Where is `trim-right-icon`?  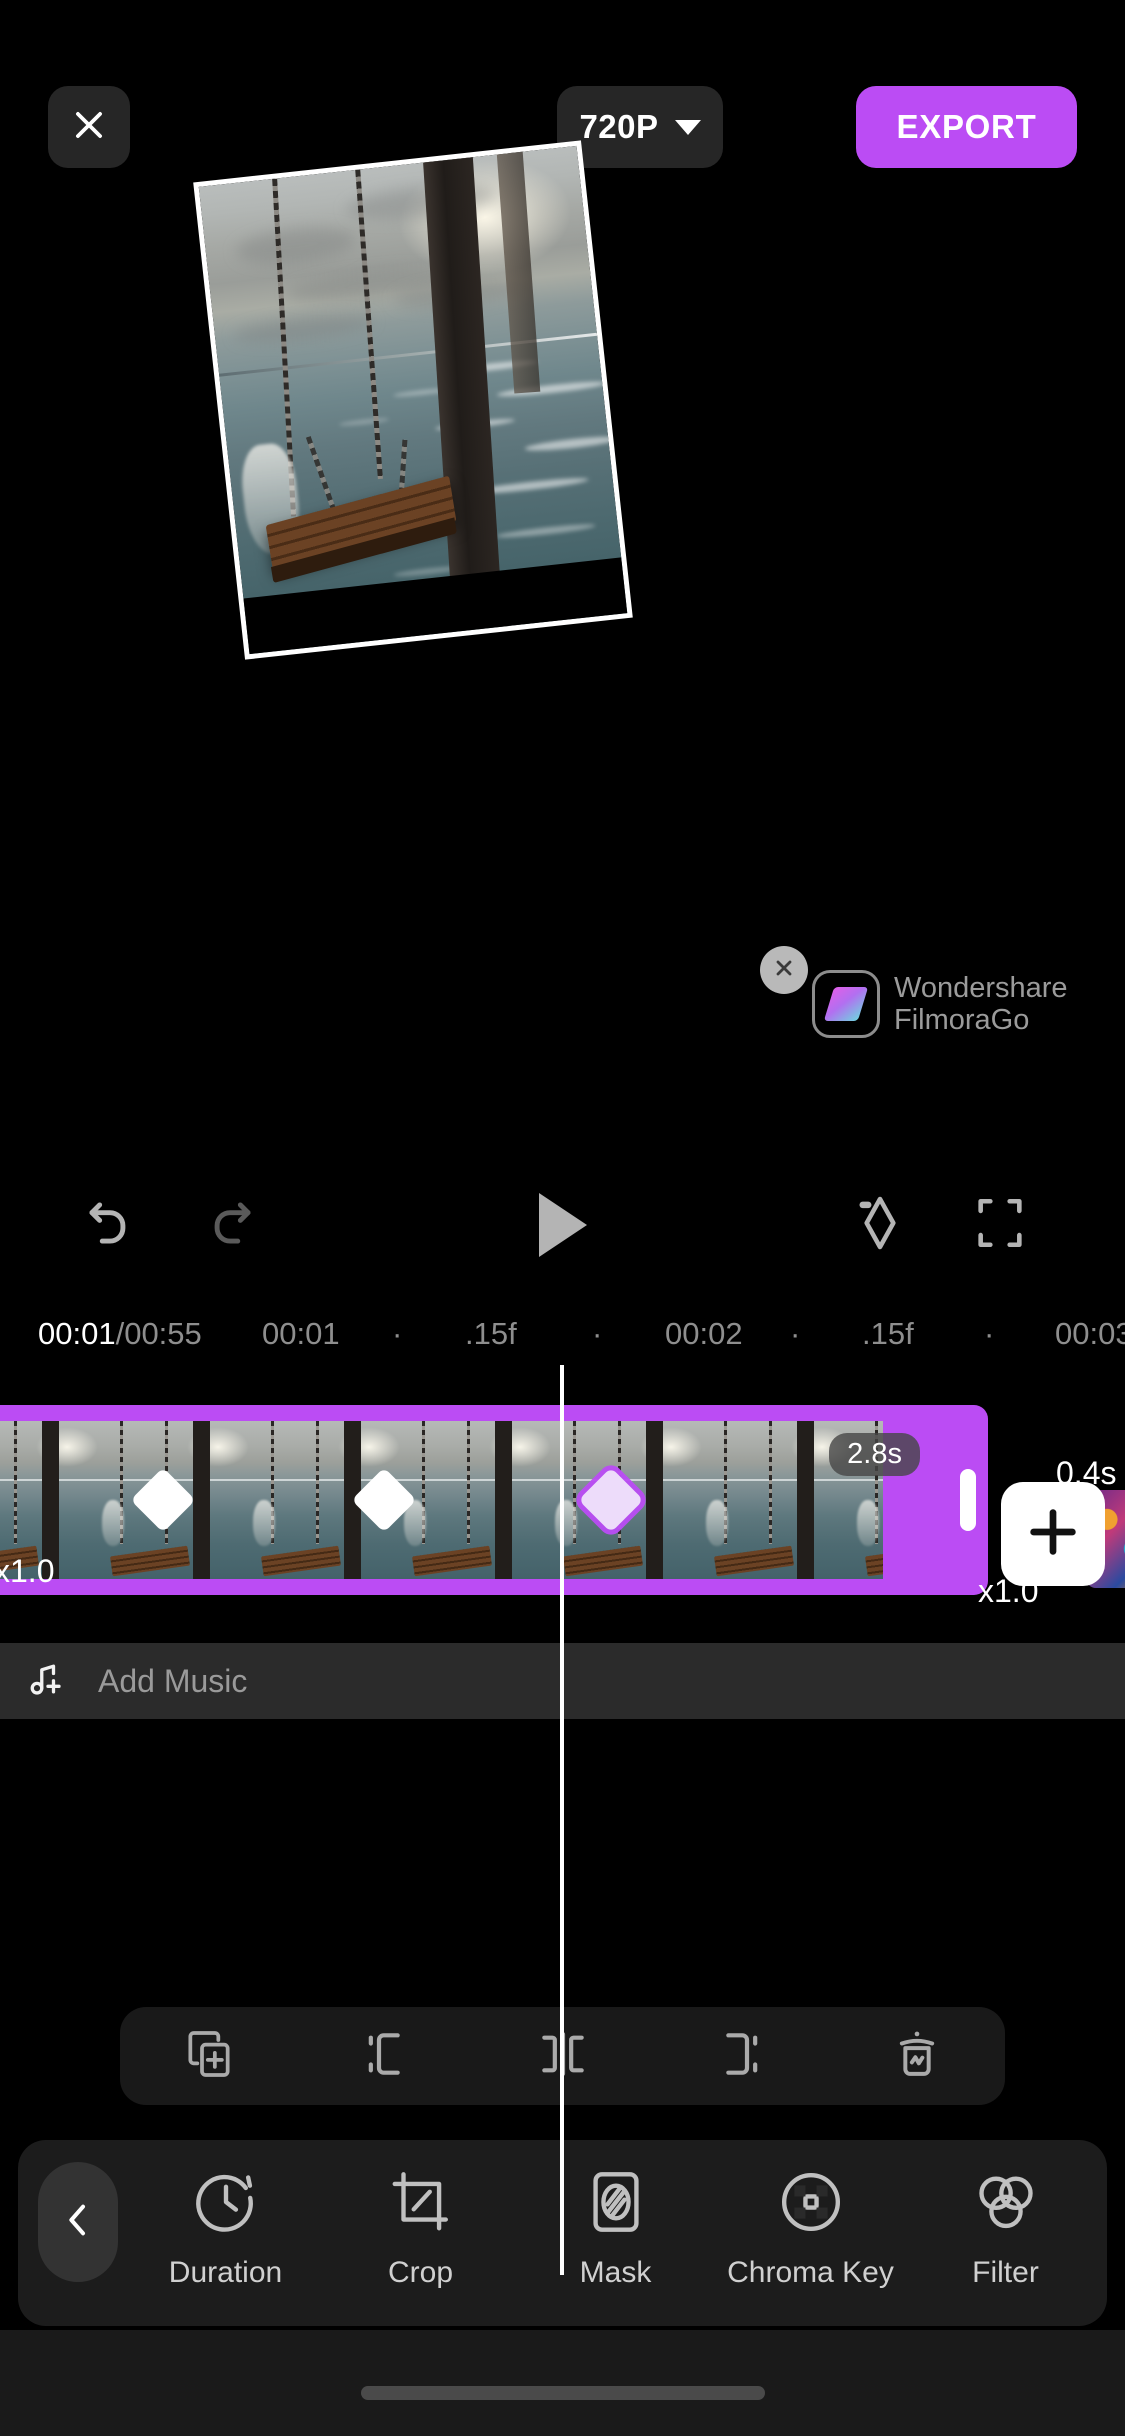
trim-right-icon is located at coordinates (740, 2056).